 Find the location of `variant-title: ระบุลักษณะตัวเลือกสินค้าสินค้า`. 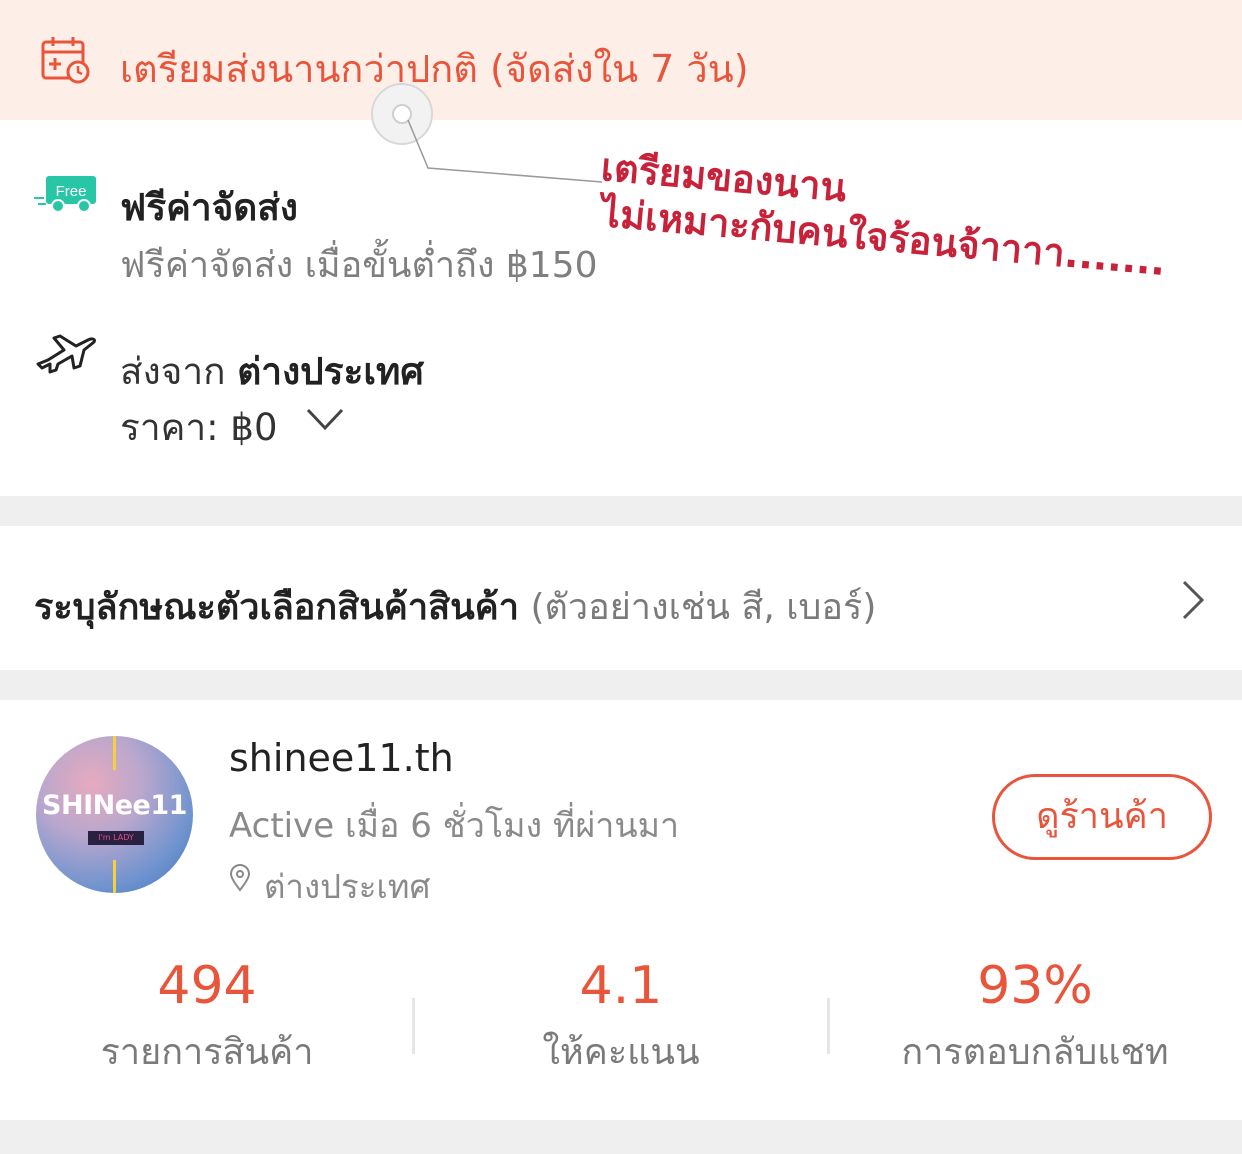

variant-title: ระบุลักษณะตัวเลือกสินค้าสินค้า is located at coordinates (276, 607).